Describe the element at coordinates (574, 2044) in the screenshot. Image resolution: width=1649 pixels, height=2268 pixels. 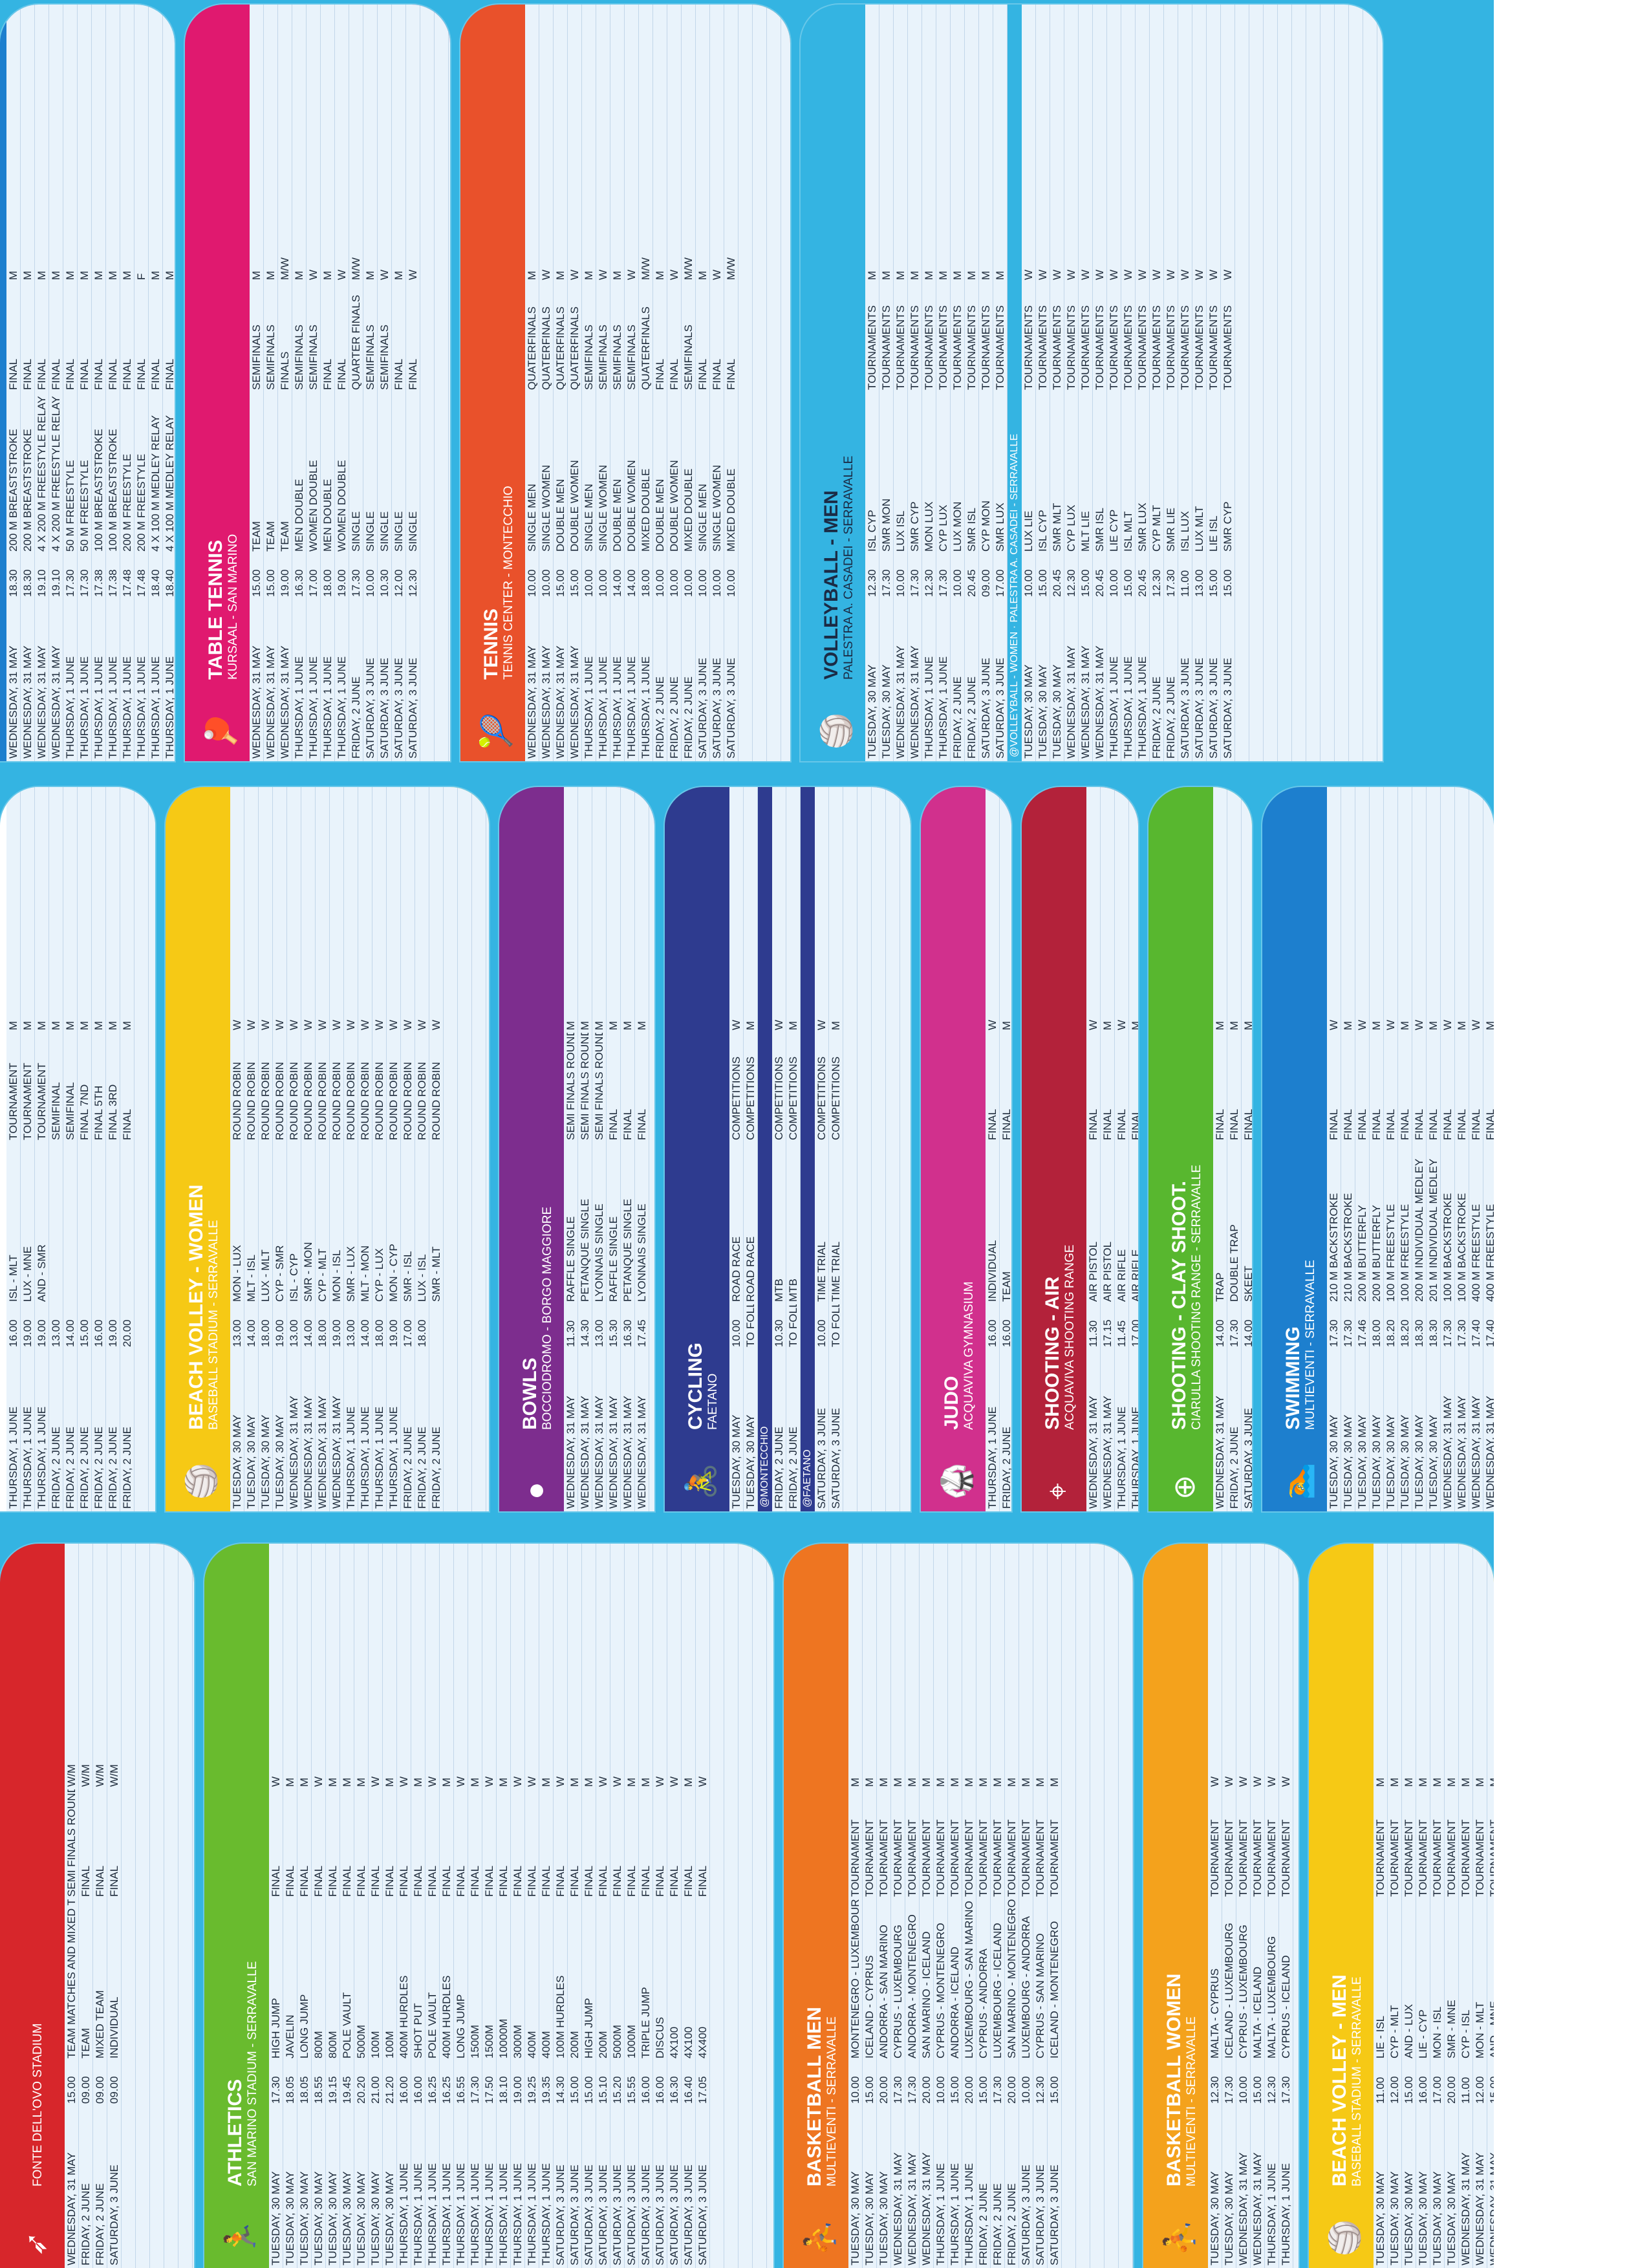
I see `event-name: 200M` at that location.